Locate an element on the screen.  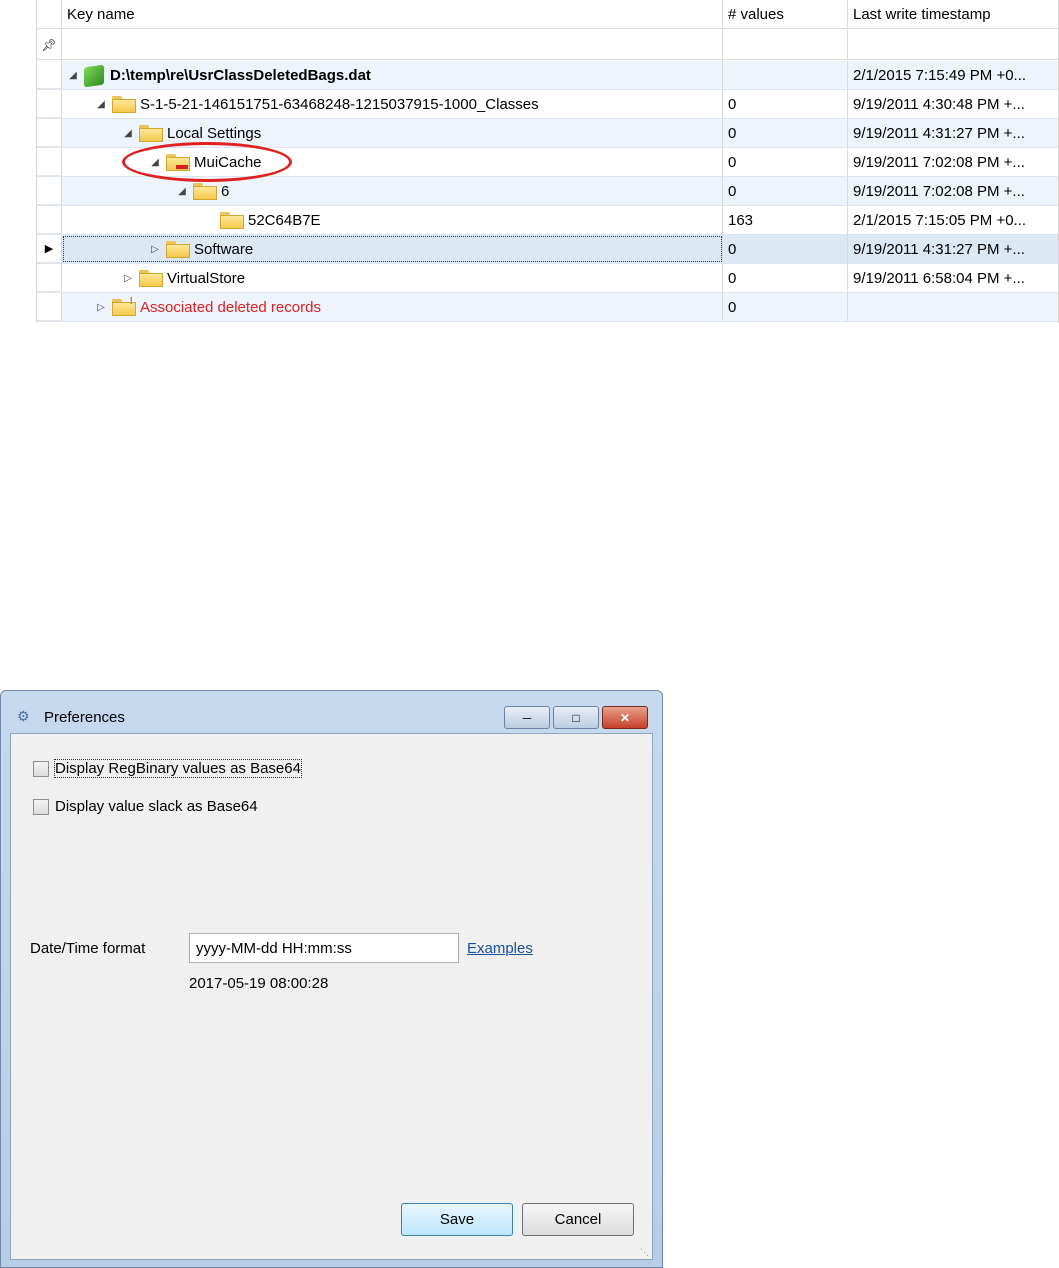
regbinary-base64-option: Display RegBinary values as Base64 is located at coordinates (167, 768).